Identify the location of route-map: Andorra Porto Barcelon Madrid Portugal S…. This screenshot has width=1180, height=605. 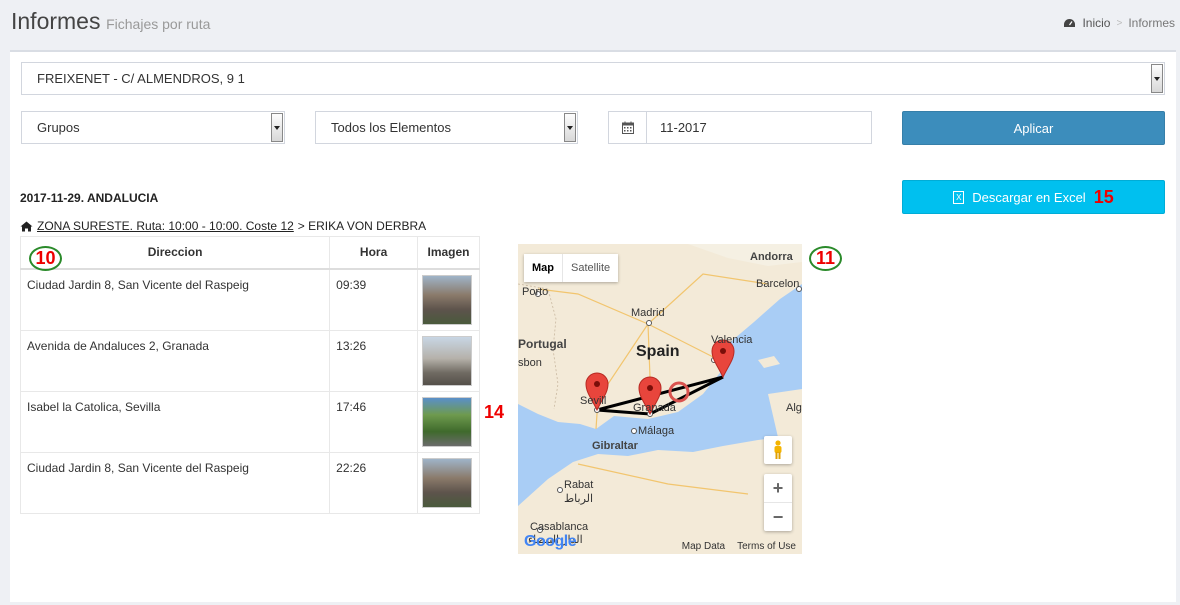
(660, 399).